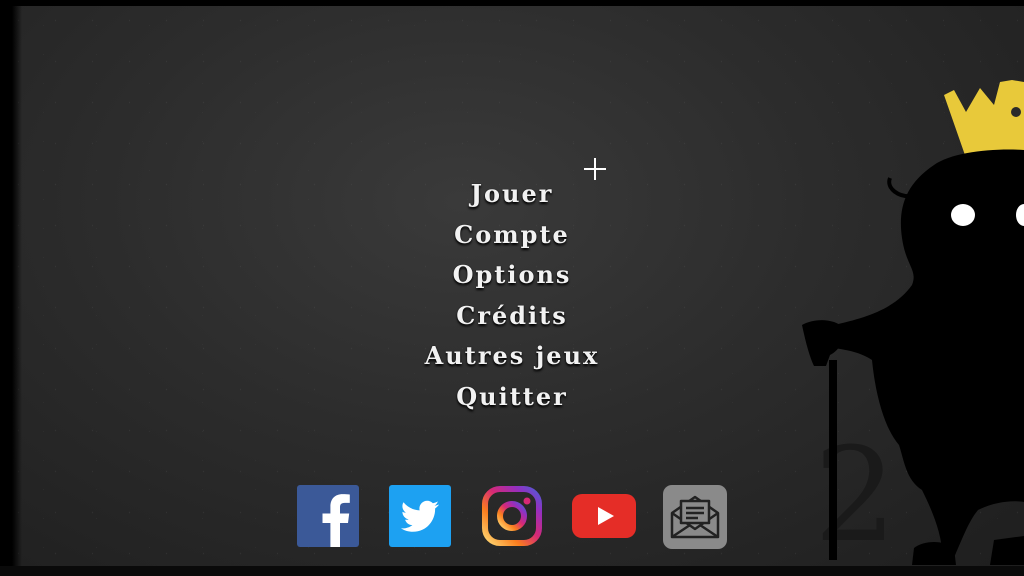 The height and width of the screenshot is (576, 1024). What do you see at coordinates (604, 516) in the screenshot?
I see `youtube-icon` at bounding box center [604, 516].